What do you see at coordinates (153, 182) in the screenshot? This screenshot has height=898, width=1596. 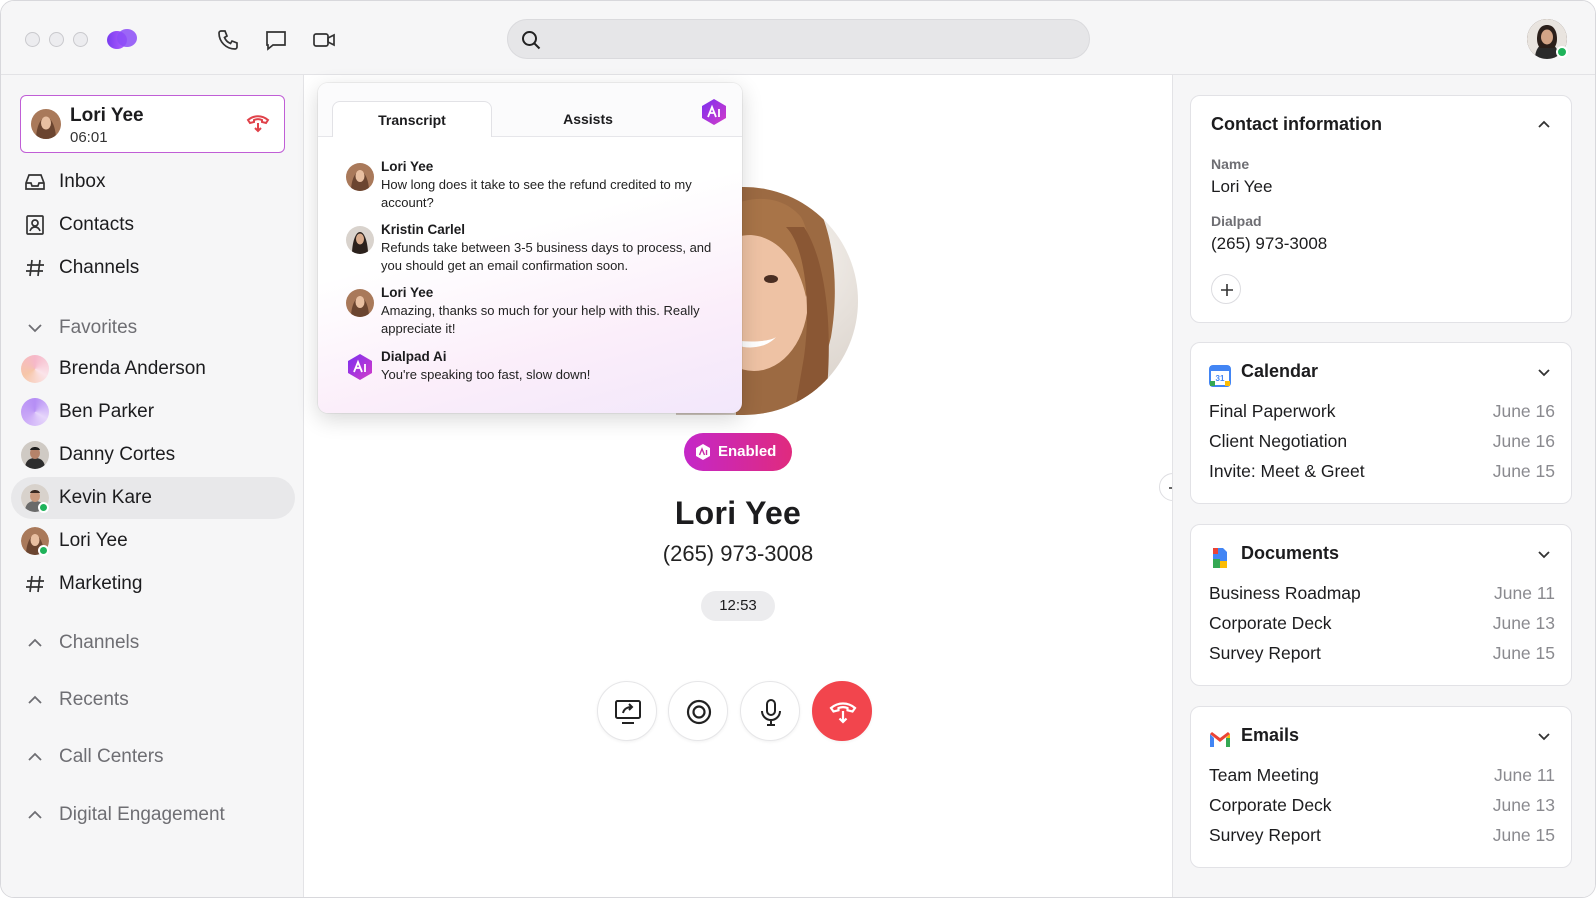 I see `sidebar-item-inbox: Inbox` at bounding box center [153, 182].